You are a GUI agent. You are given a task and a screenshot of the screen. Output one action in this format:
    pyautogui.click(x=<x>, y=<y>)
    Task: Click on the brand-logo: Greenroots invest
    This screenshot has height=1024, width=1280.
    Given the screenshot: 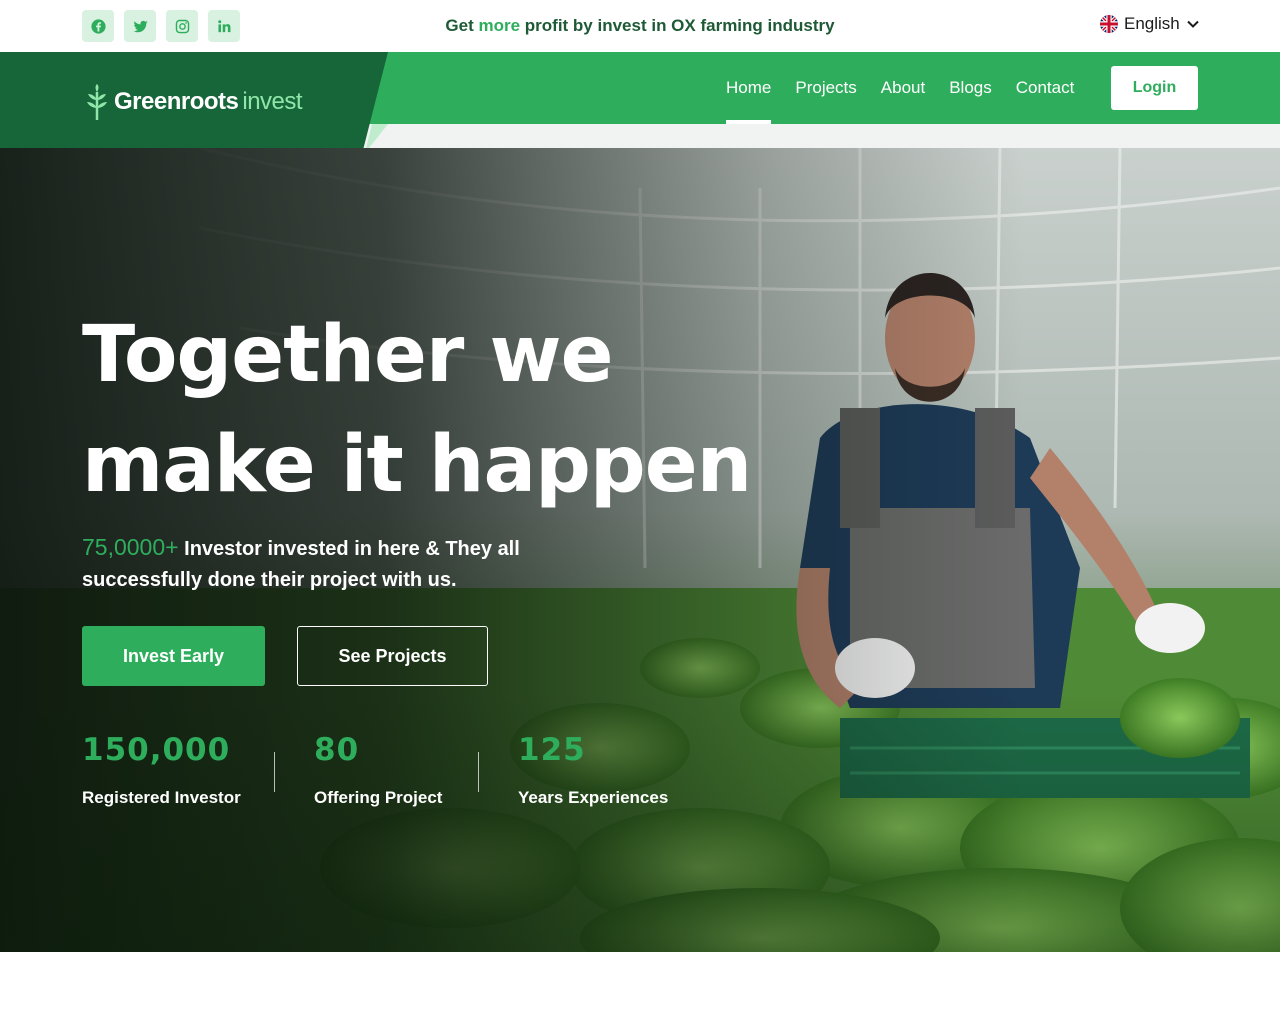 What is the action you would take?
    pyautogui.click(x=193, y=102)
    